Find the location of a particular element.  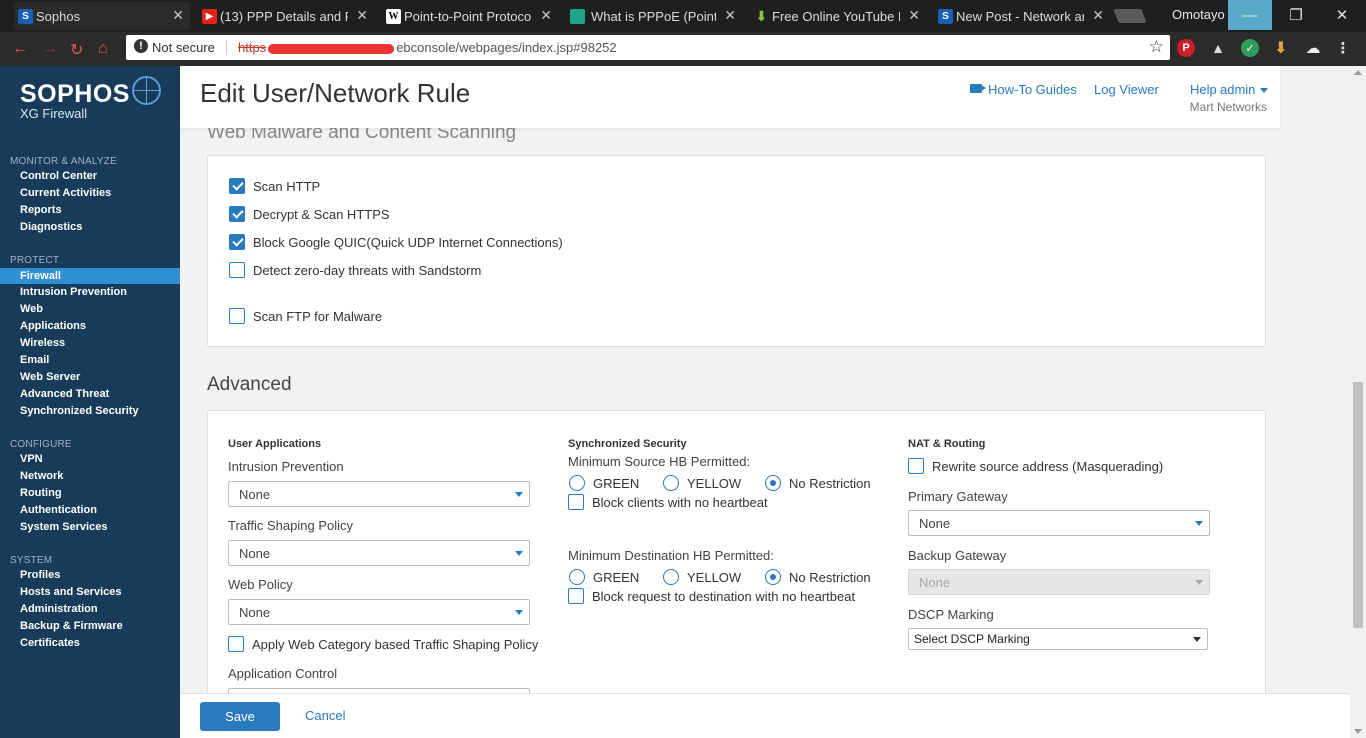

dst-hb-yellow-option: YELLOW is located at coordinates (702, 577).